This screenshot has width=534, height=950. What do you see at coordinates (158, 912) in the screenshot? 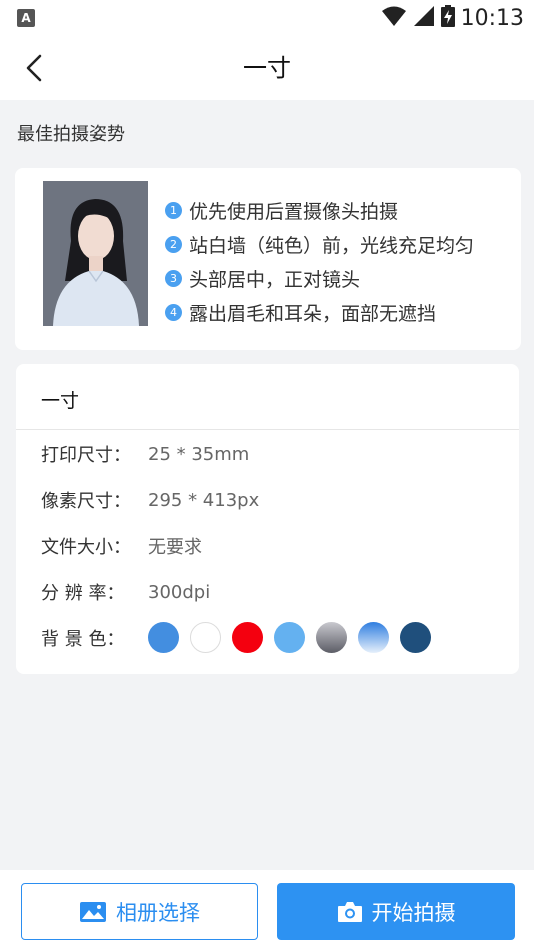
I see `album-select-label: 相册选择` at bounding box center [158, 912].